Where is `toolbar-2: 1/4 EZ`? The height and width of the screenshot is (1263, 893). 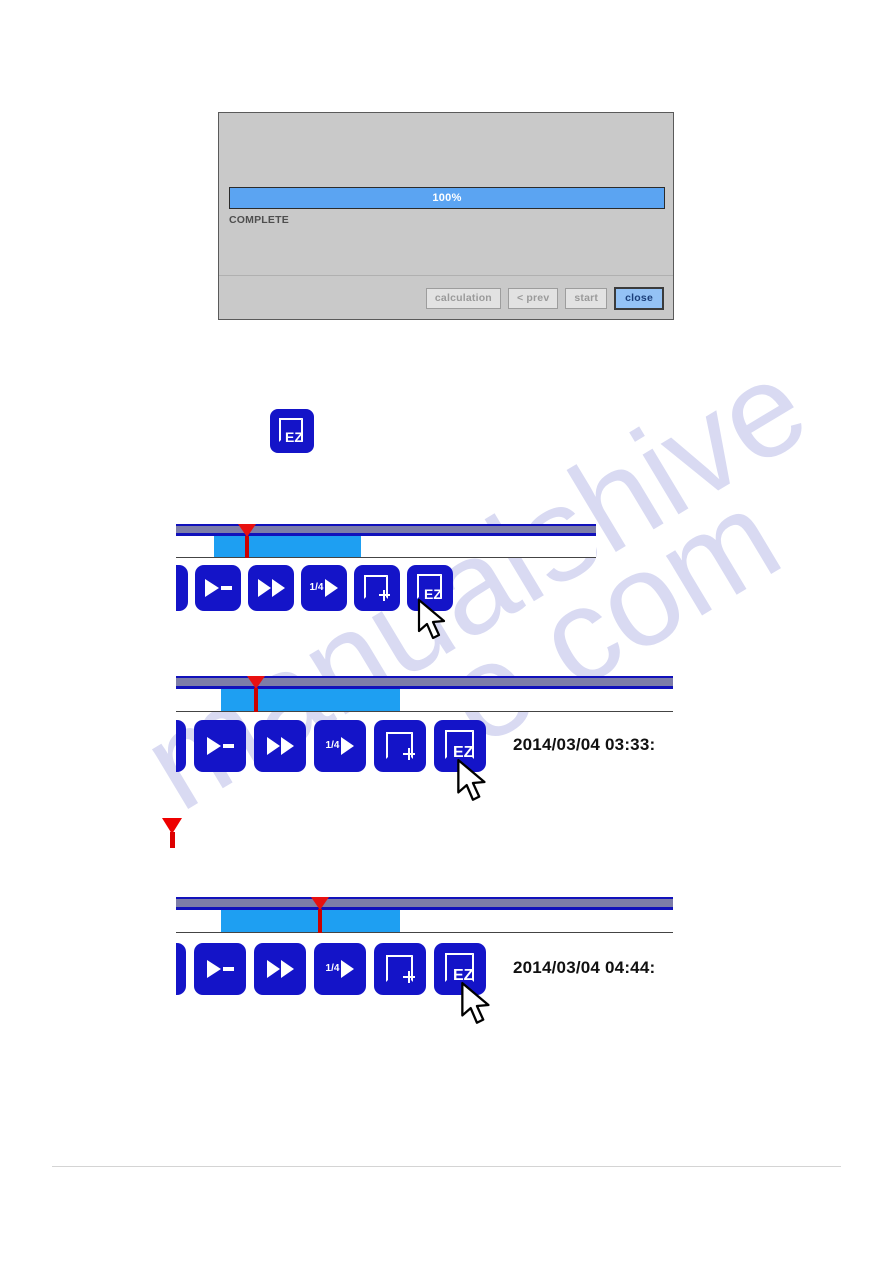 toolbar-2: 1/4 EZ is located at coordinates (331, 746).